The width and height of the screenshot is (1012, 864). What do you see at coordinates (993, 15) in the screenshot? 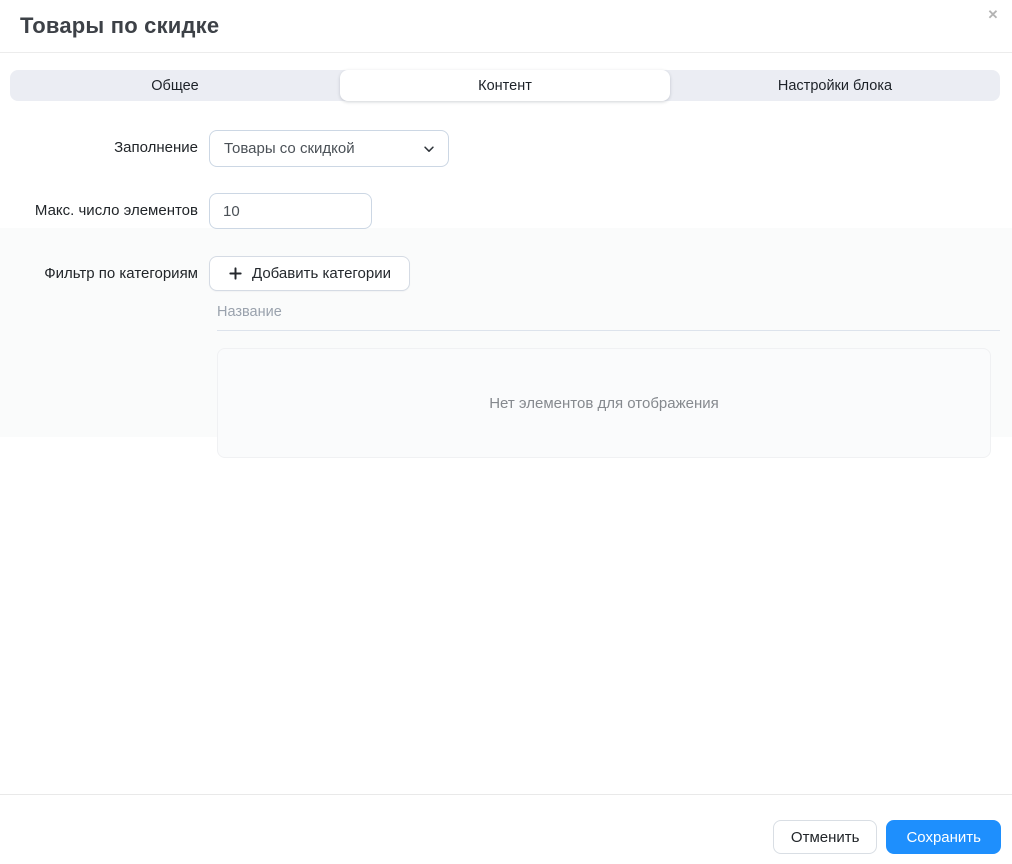
I see `close-icon: ✕` at bounding box center [993, 15].